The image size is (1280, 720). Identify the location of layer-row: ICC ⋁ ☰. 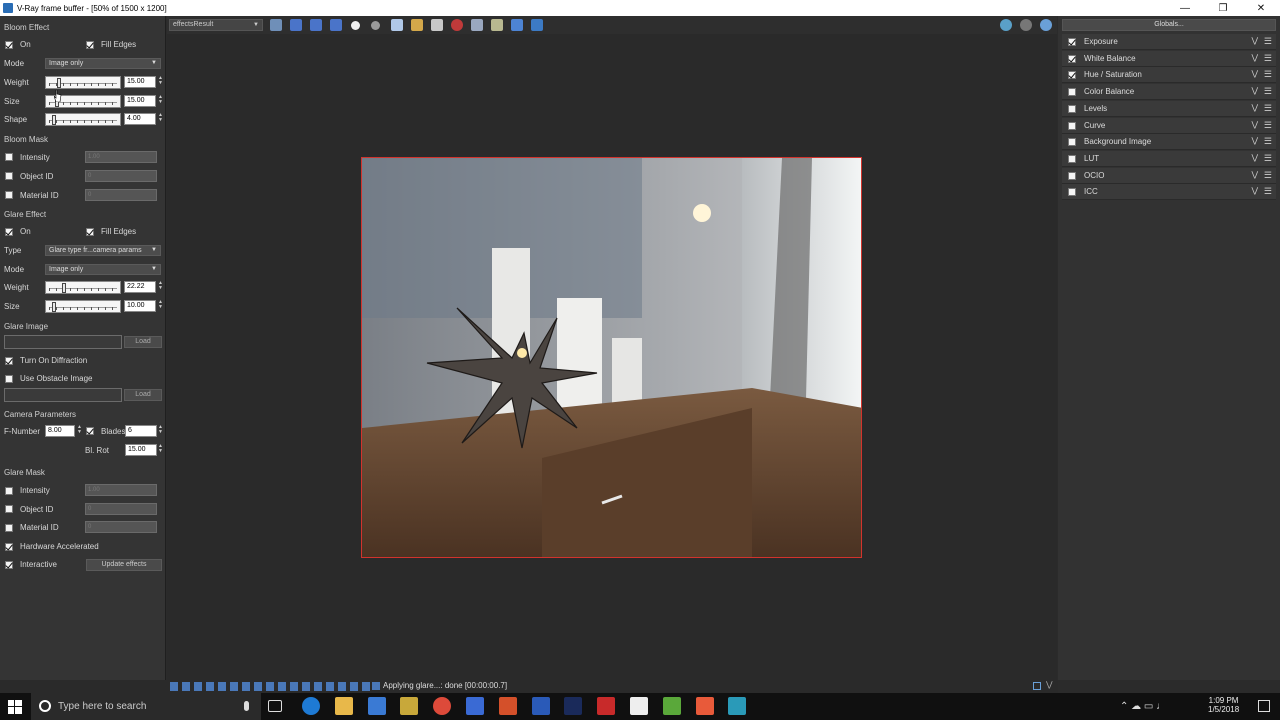
(1169, 192).